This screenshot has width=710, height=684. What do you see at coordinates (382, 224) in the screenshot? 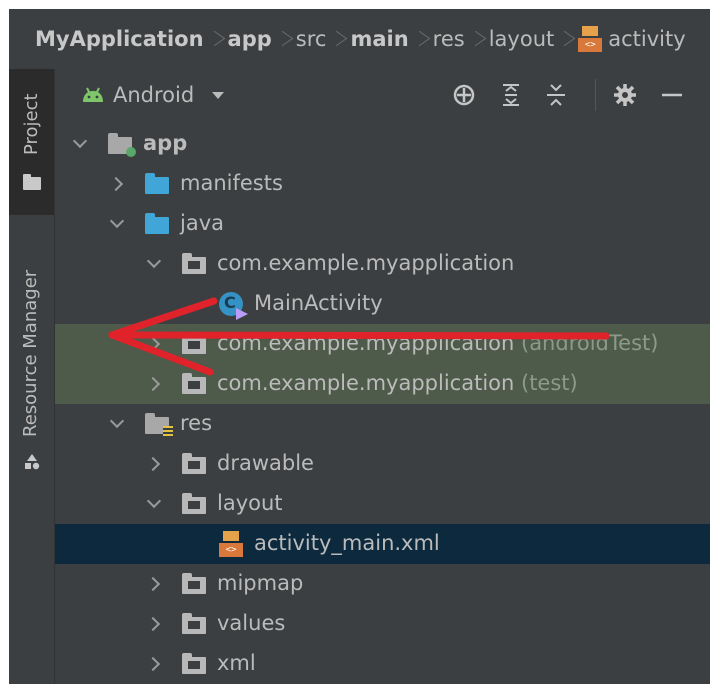
I see `tree-item: java` at bounding box center [382, 224].